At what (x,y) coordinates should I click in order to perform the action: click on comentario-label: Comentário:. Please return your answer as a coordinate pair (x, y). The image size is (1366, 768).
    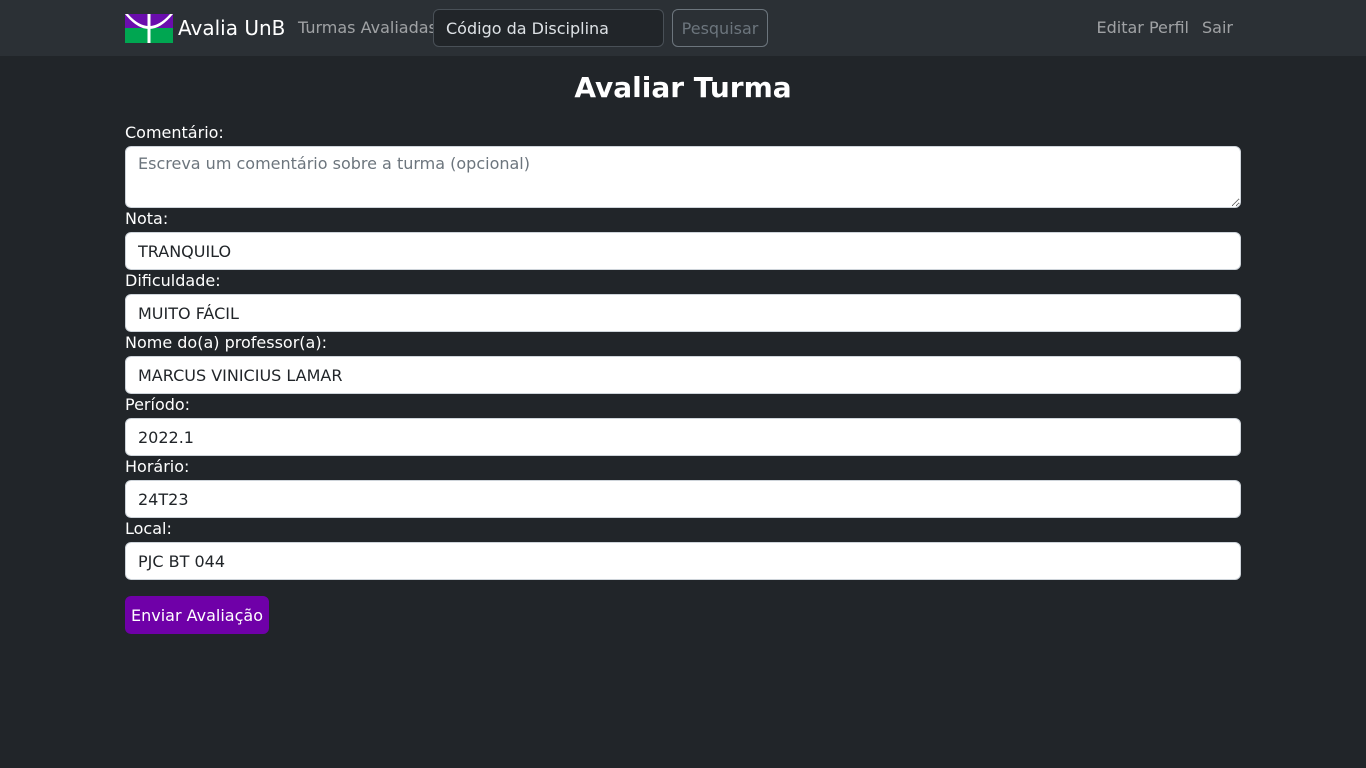
    Looking at the image, I should click on (174, 132).